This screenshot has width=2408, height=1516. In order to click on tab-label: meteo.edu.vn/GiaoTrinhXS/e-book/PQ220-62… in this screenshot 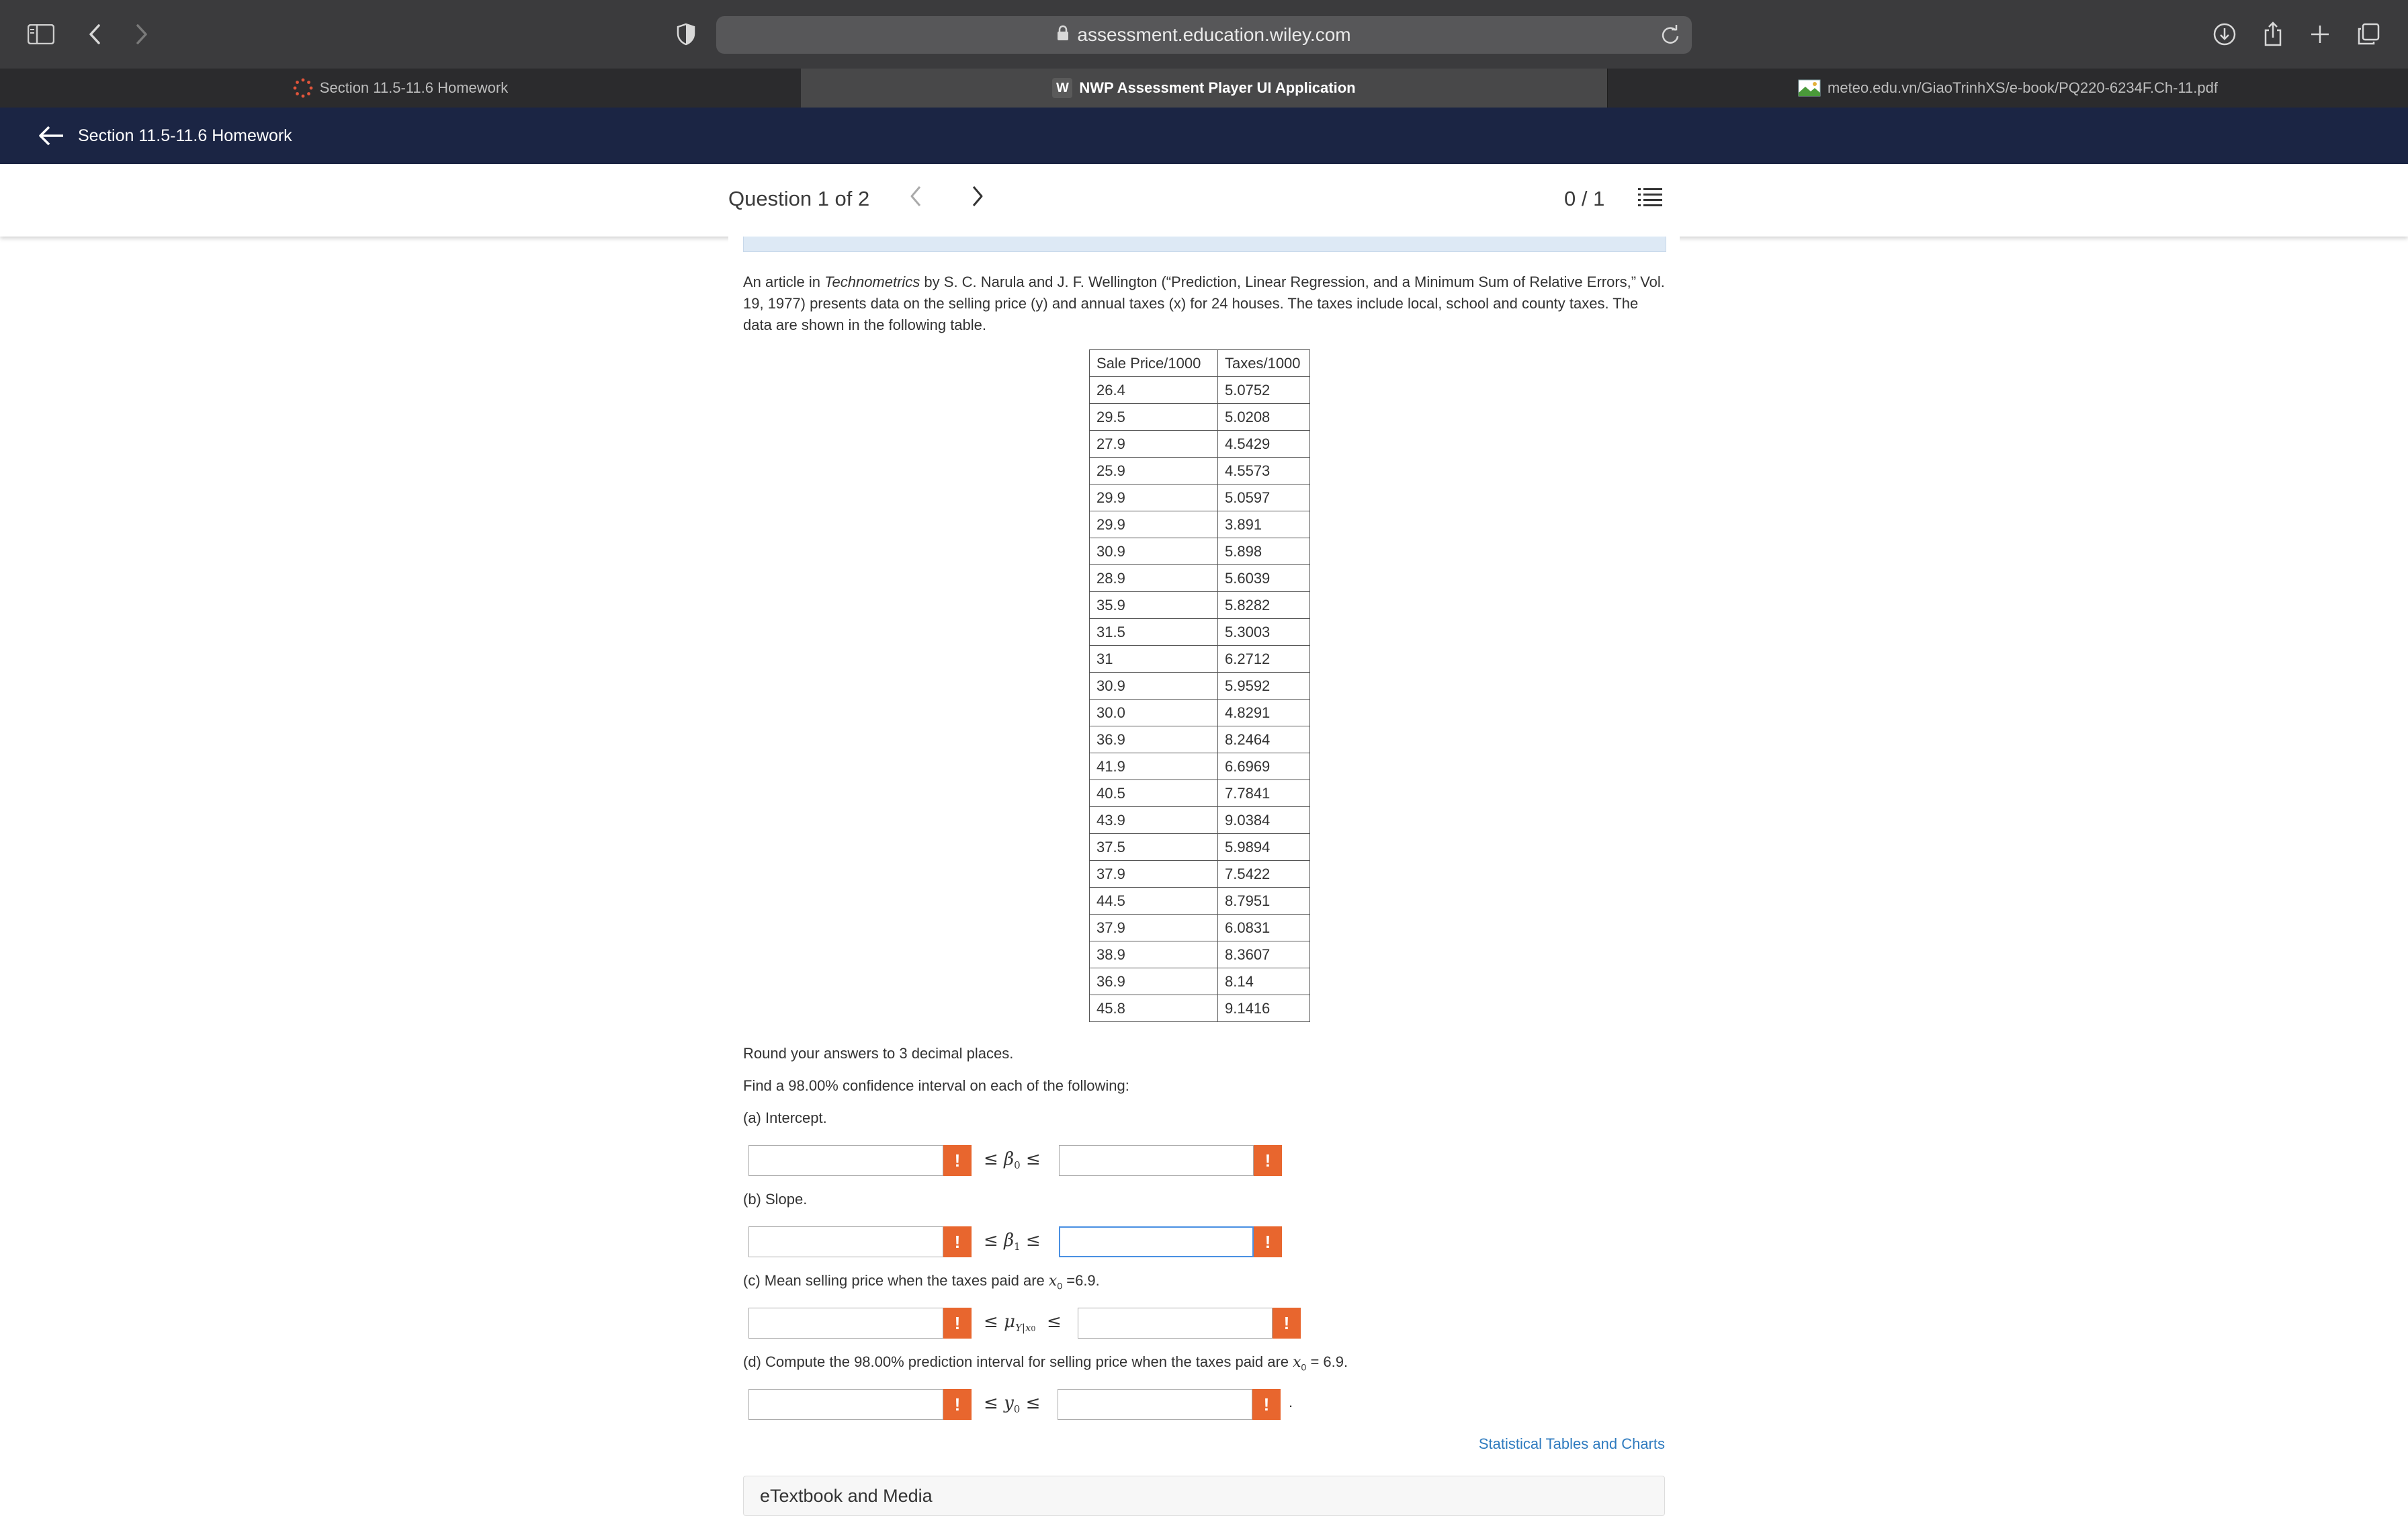, I will do `click(2023, 87)`.